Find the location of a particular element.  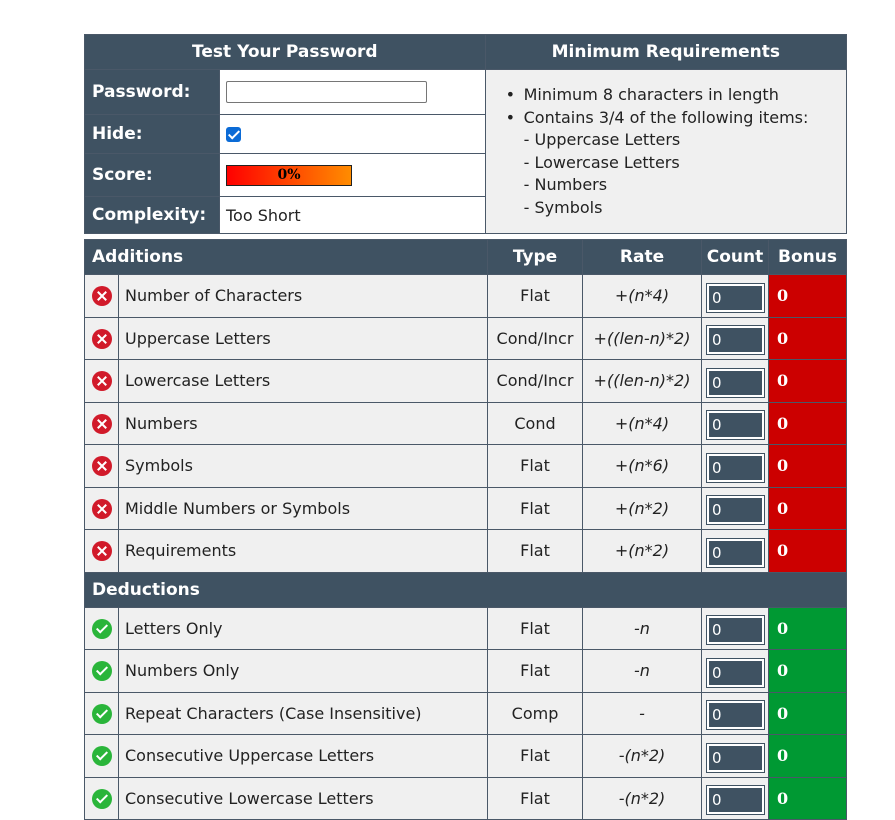

criterion-rate: +(n*6) is located at coordinates (642, 466).